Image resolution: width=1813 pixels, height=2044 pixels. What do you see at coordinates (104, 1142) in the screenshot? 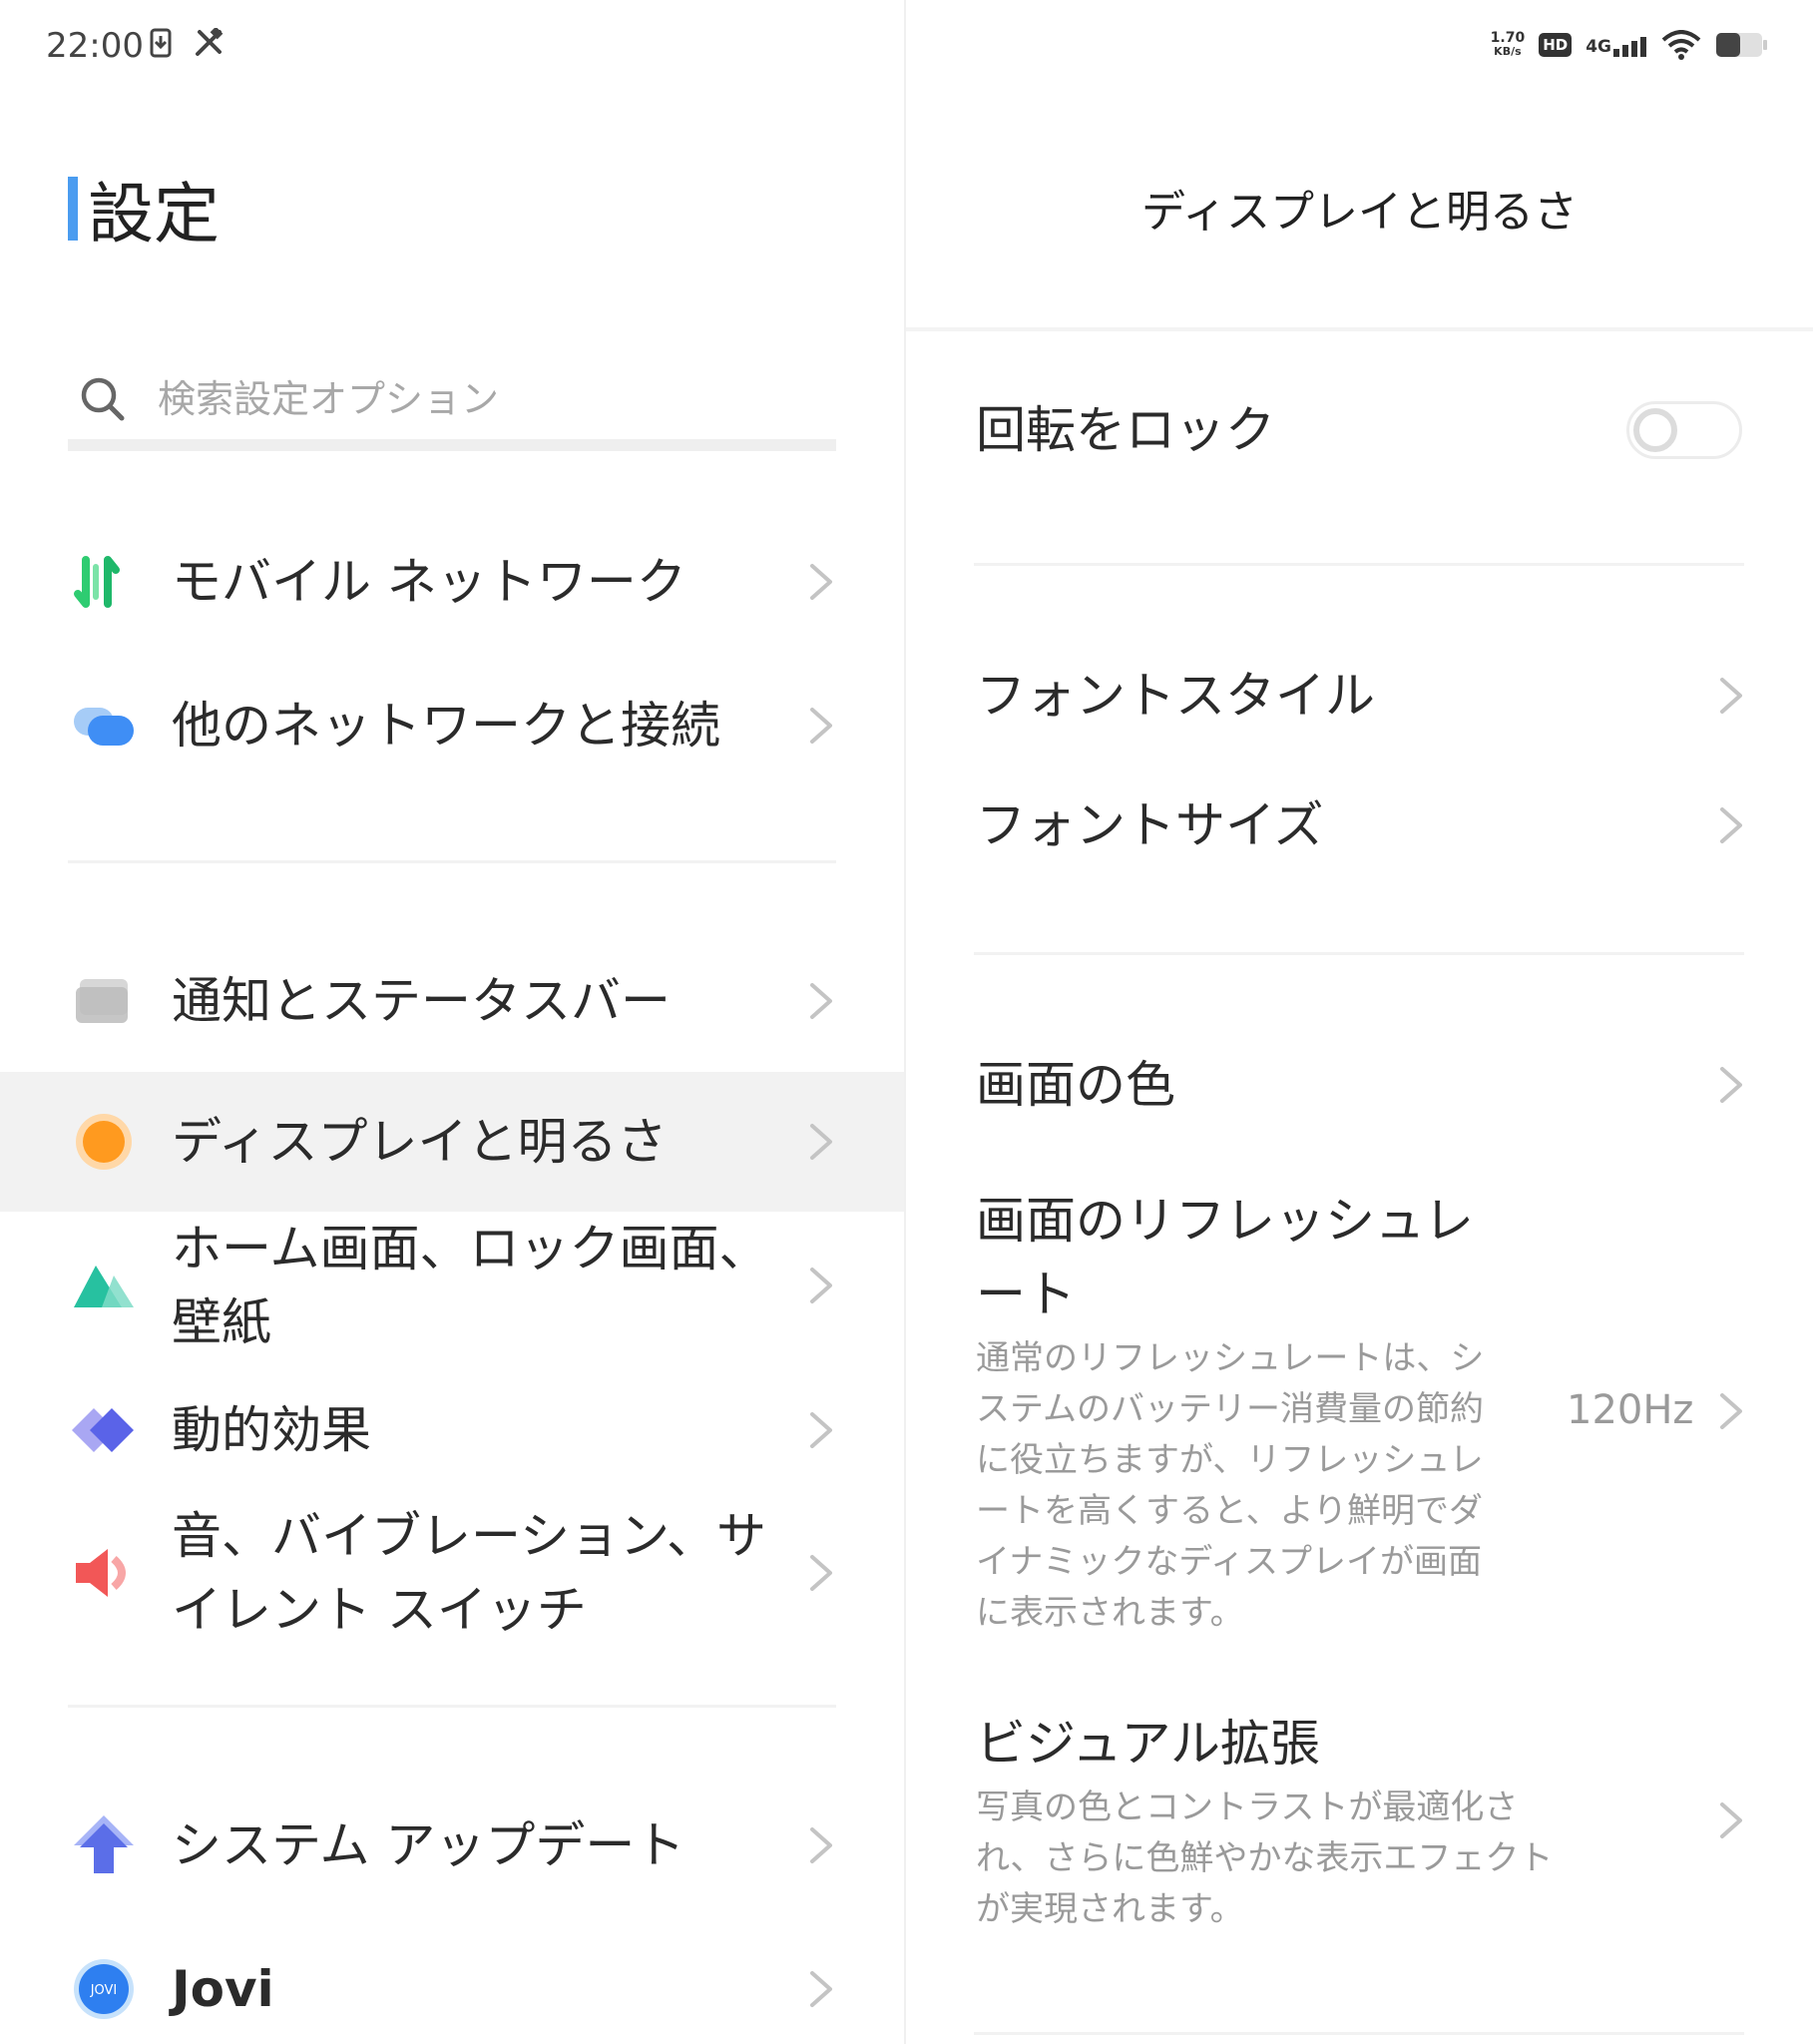
I see `display-icon` at bounding box center [104, 1142].